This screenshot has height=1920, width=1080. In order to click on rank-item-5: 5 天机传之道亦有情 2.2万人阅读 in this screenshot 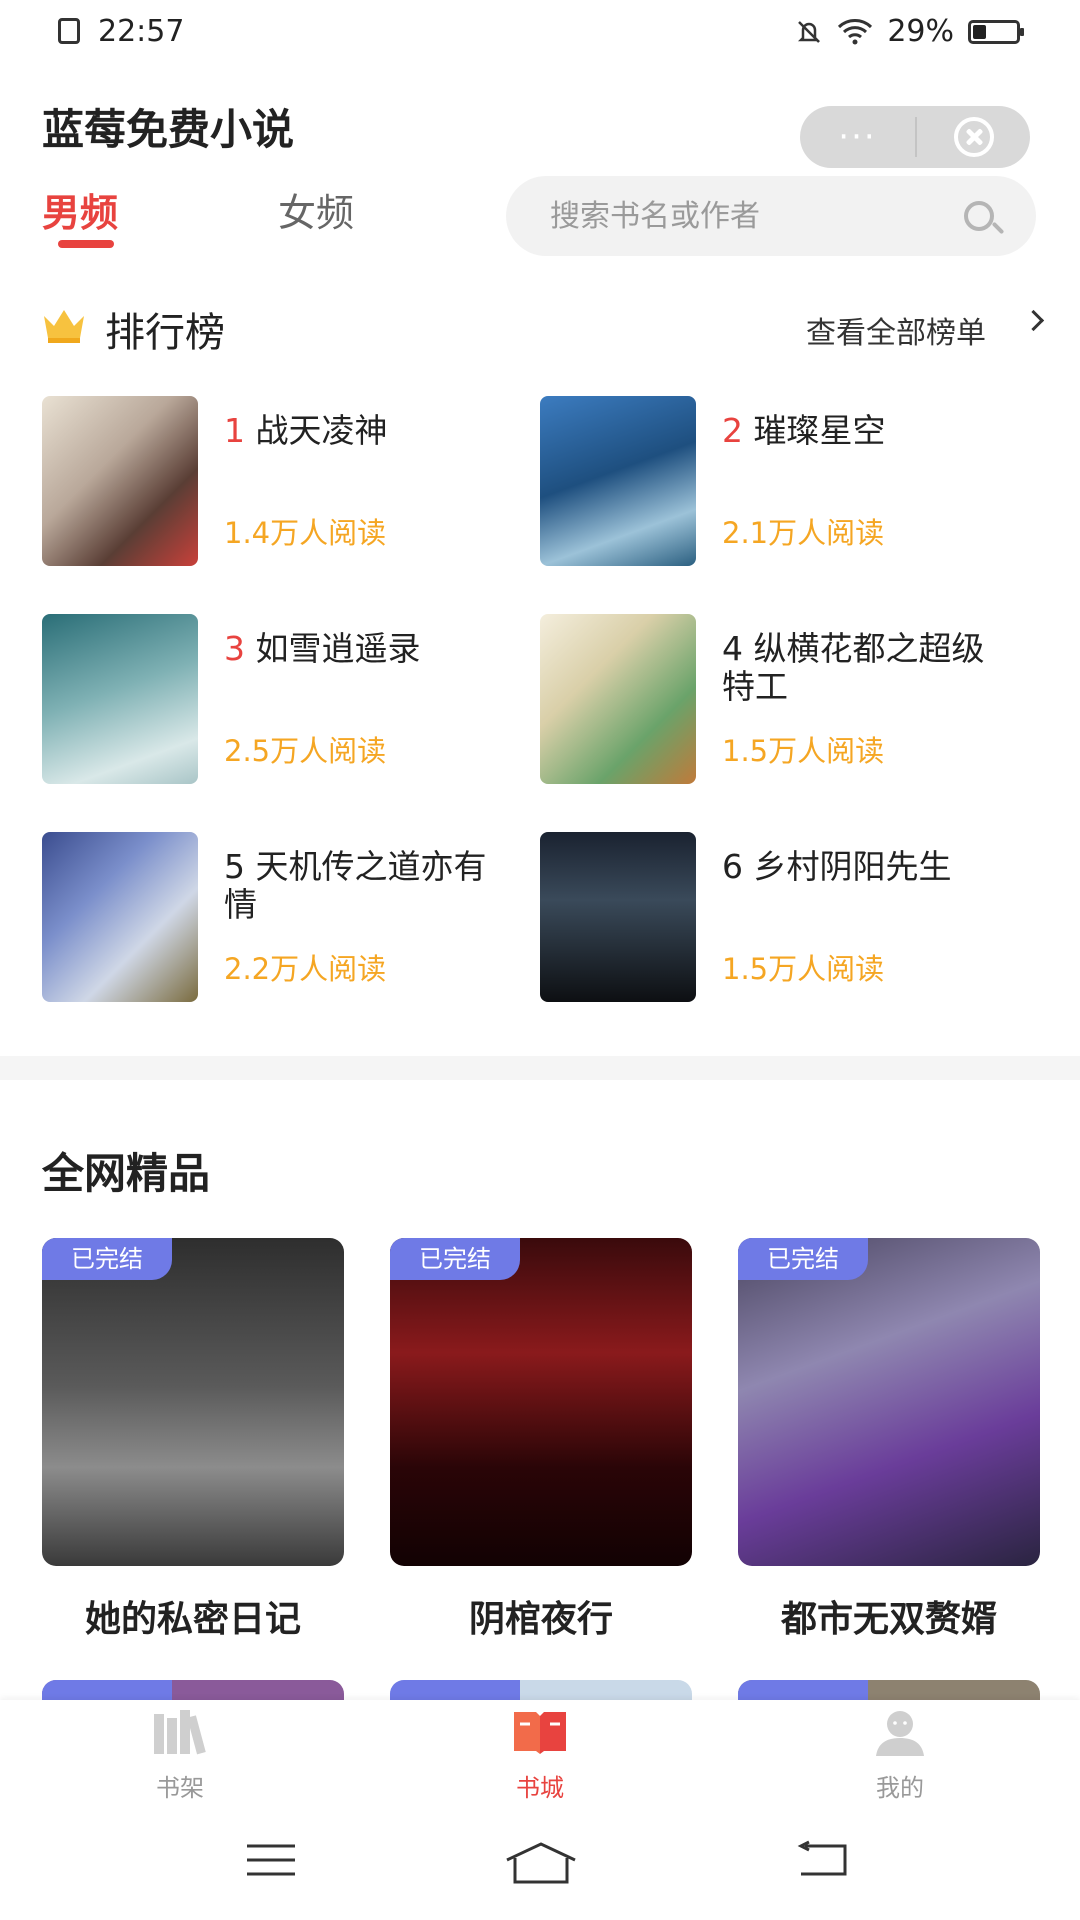, I will do `click(282, 918)`.